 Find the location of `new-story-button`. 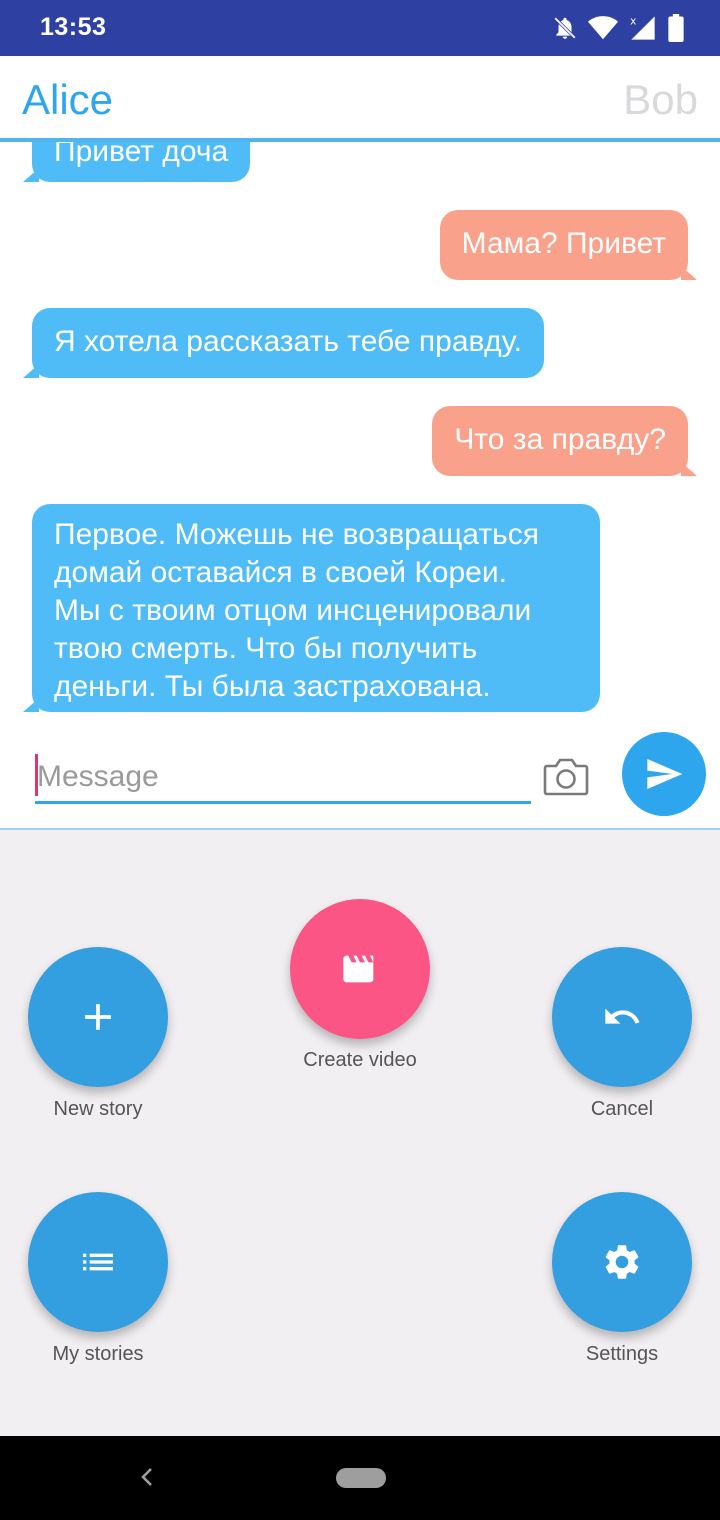

new-story-button is located at coordinates (98, 1017).